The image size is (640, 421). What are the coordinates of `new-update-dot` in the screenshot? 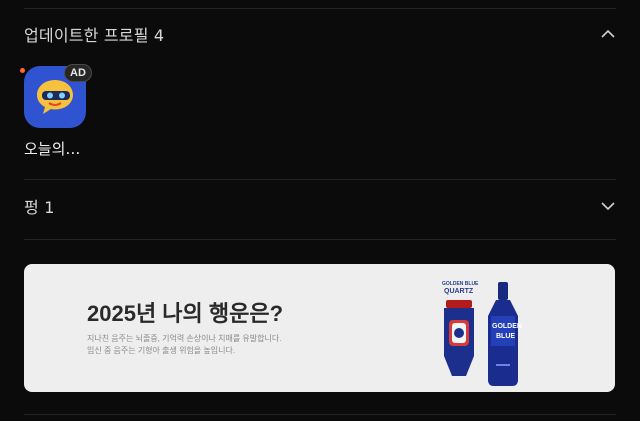 It's located at (22, 70).